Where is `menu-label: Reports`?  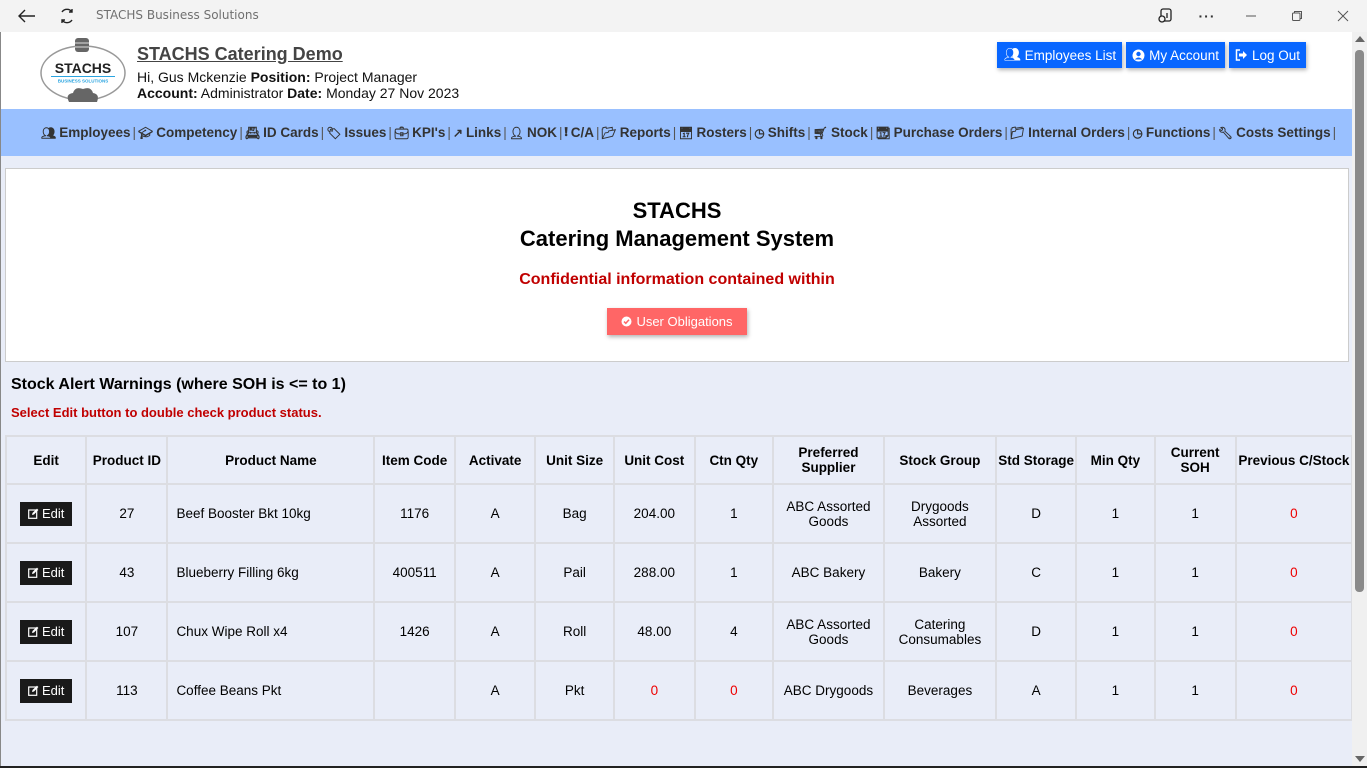 menu-label: Reports is located at coordinates (645, 132).